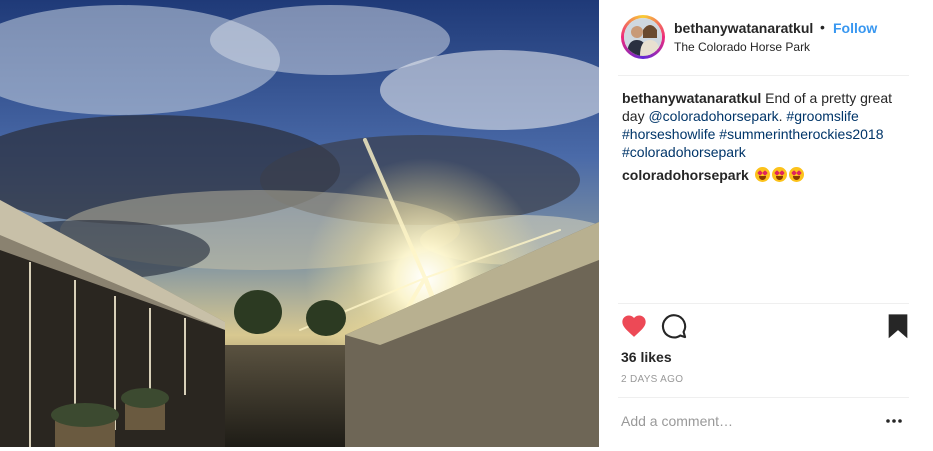 This screenshot has height=451, width=933. I want to click on comment-item: coloradohorsepark, so click(767, 175).